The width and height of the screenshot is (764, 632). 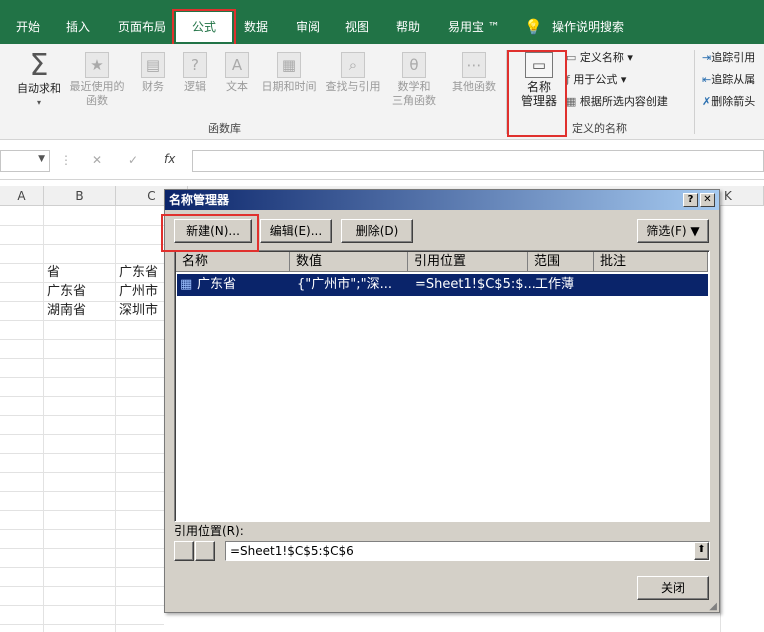 I want to click on tab-home: 开始, so click(x=28, y=27).